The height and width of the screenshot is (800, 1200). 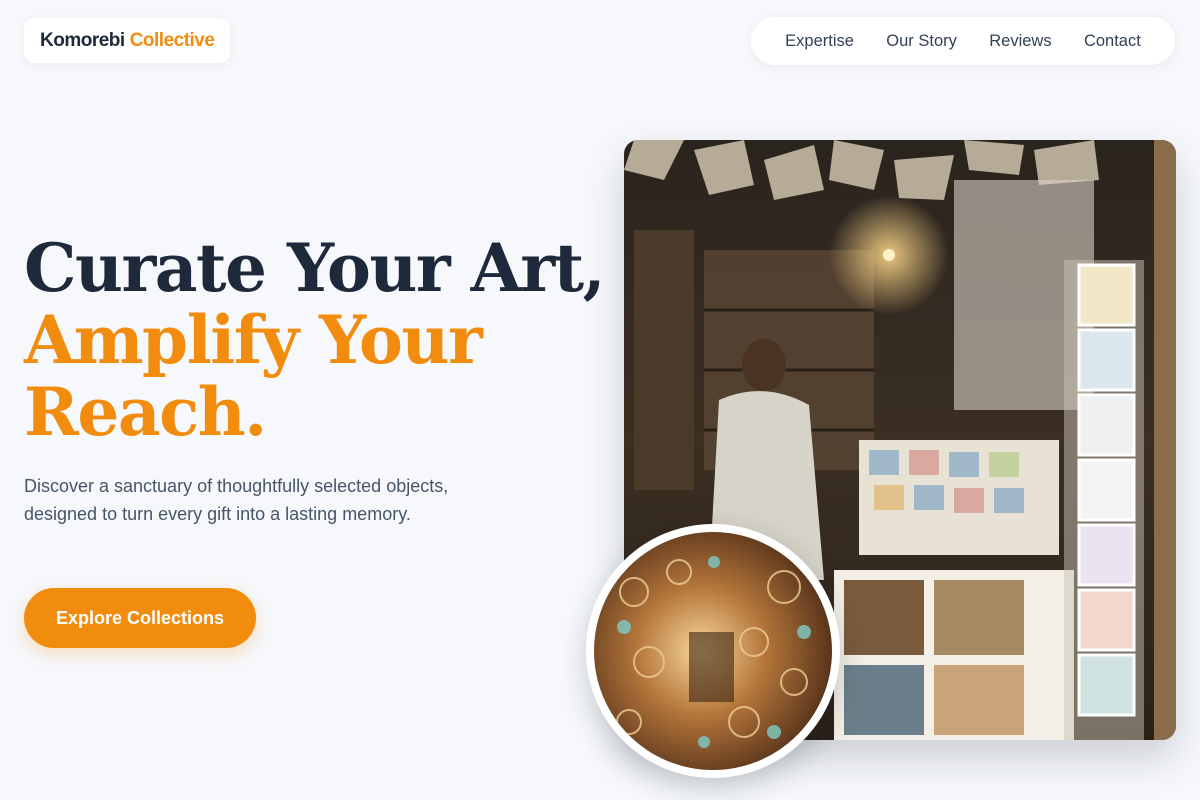 I want to click on brand-name-accent: Collective, so click(x=172, y=40).